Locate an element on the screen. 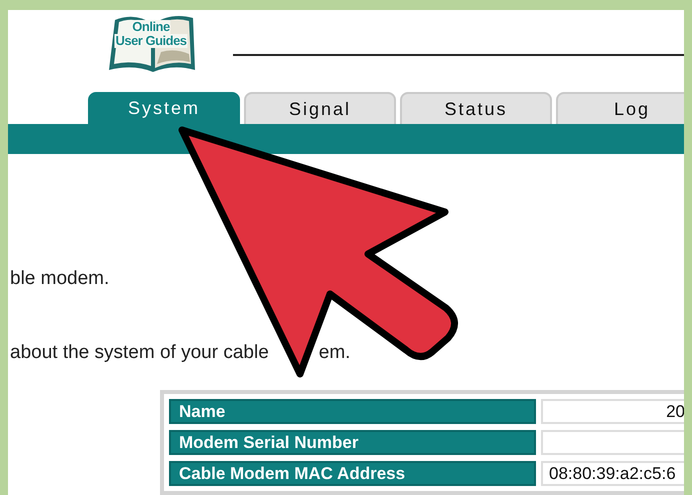 The height and width of the screenshot is (495, 692). tab: Status is located at coordinates (476, 108).